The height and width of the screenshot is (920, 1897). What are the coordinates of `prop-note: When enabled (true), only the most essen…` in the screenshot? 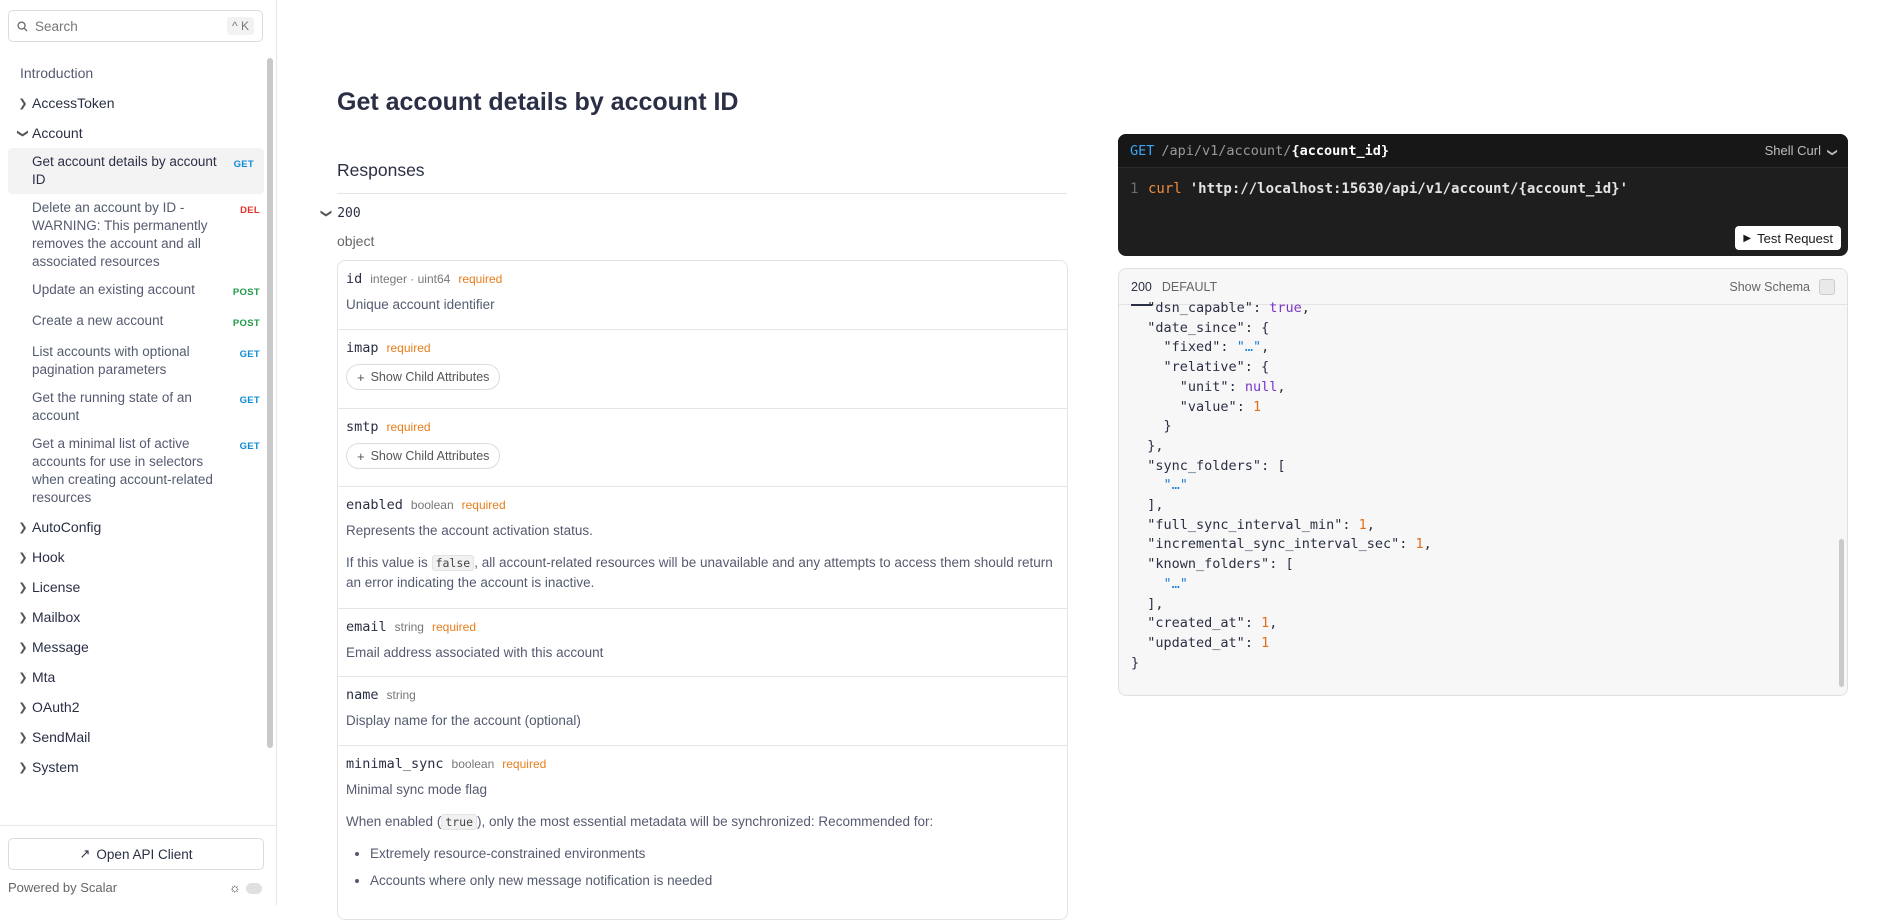 It's located at (702, 822).